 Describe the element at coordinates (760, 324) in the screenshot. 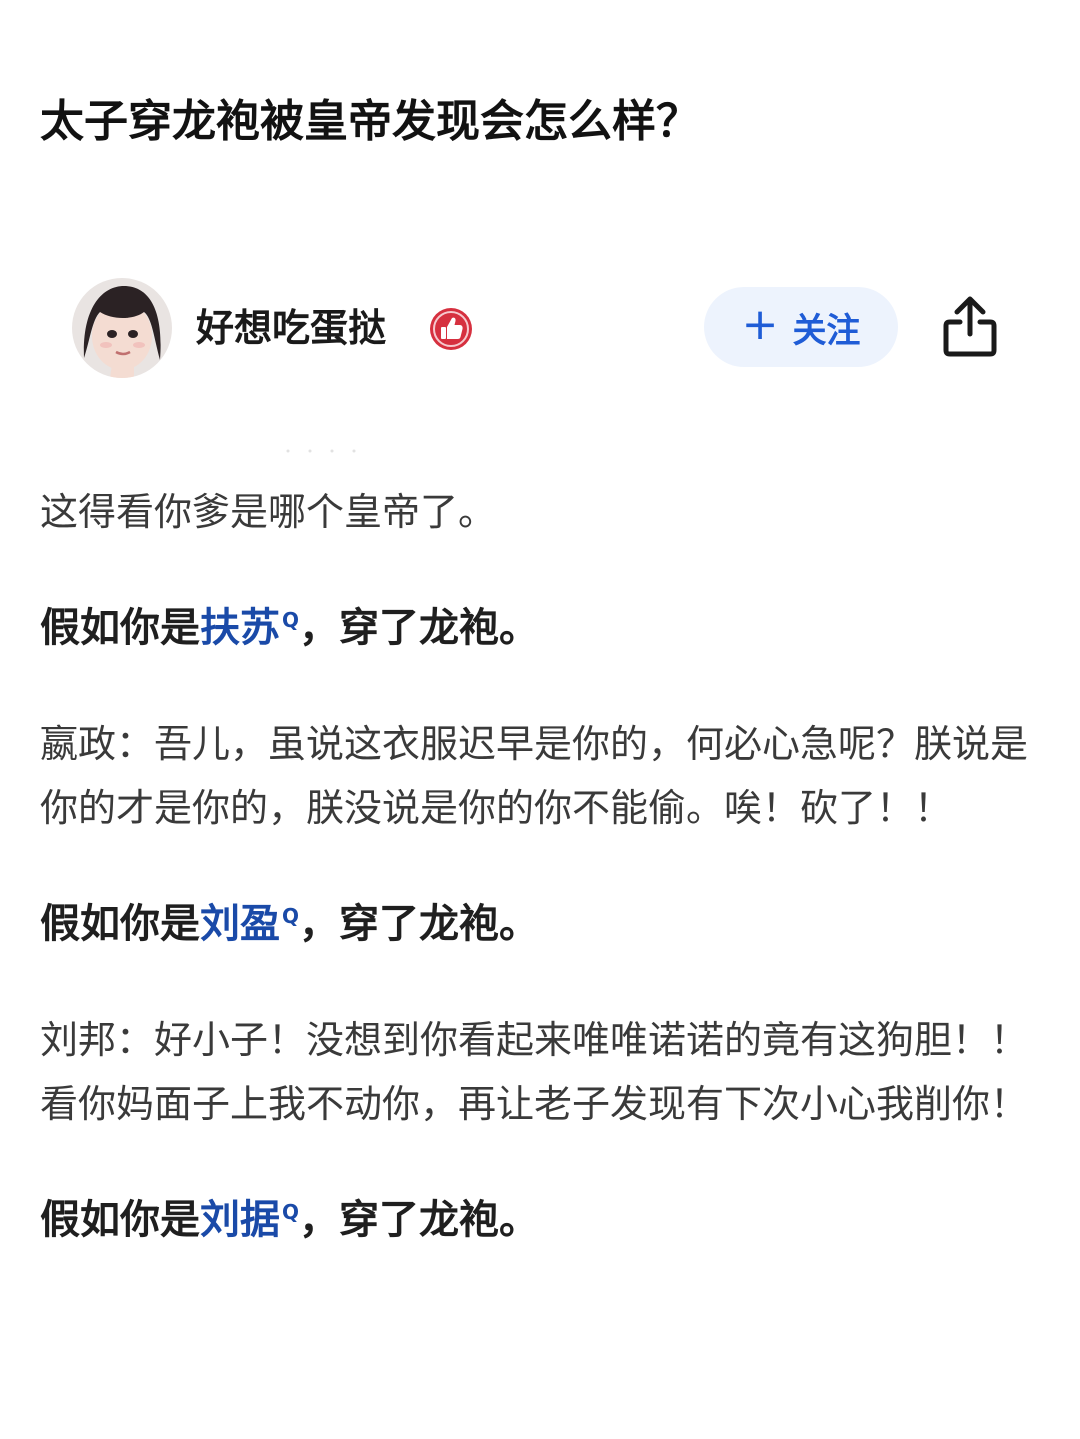

I see `plus-icon: +` at that location.